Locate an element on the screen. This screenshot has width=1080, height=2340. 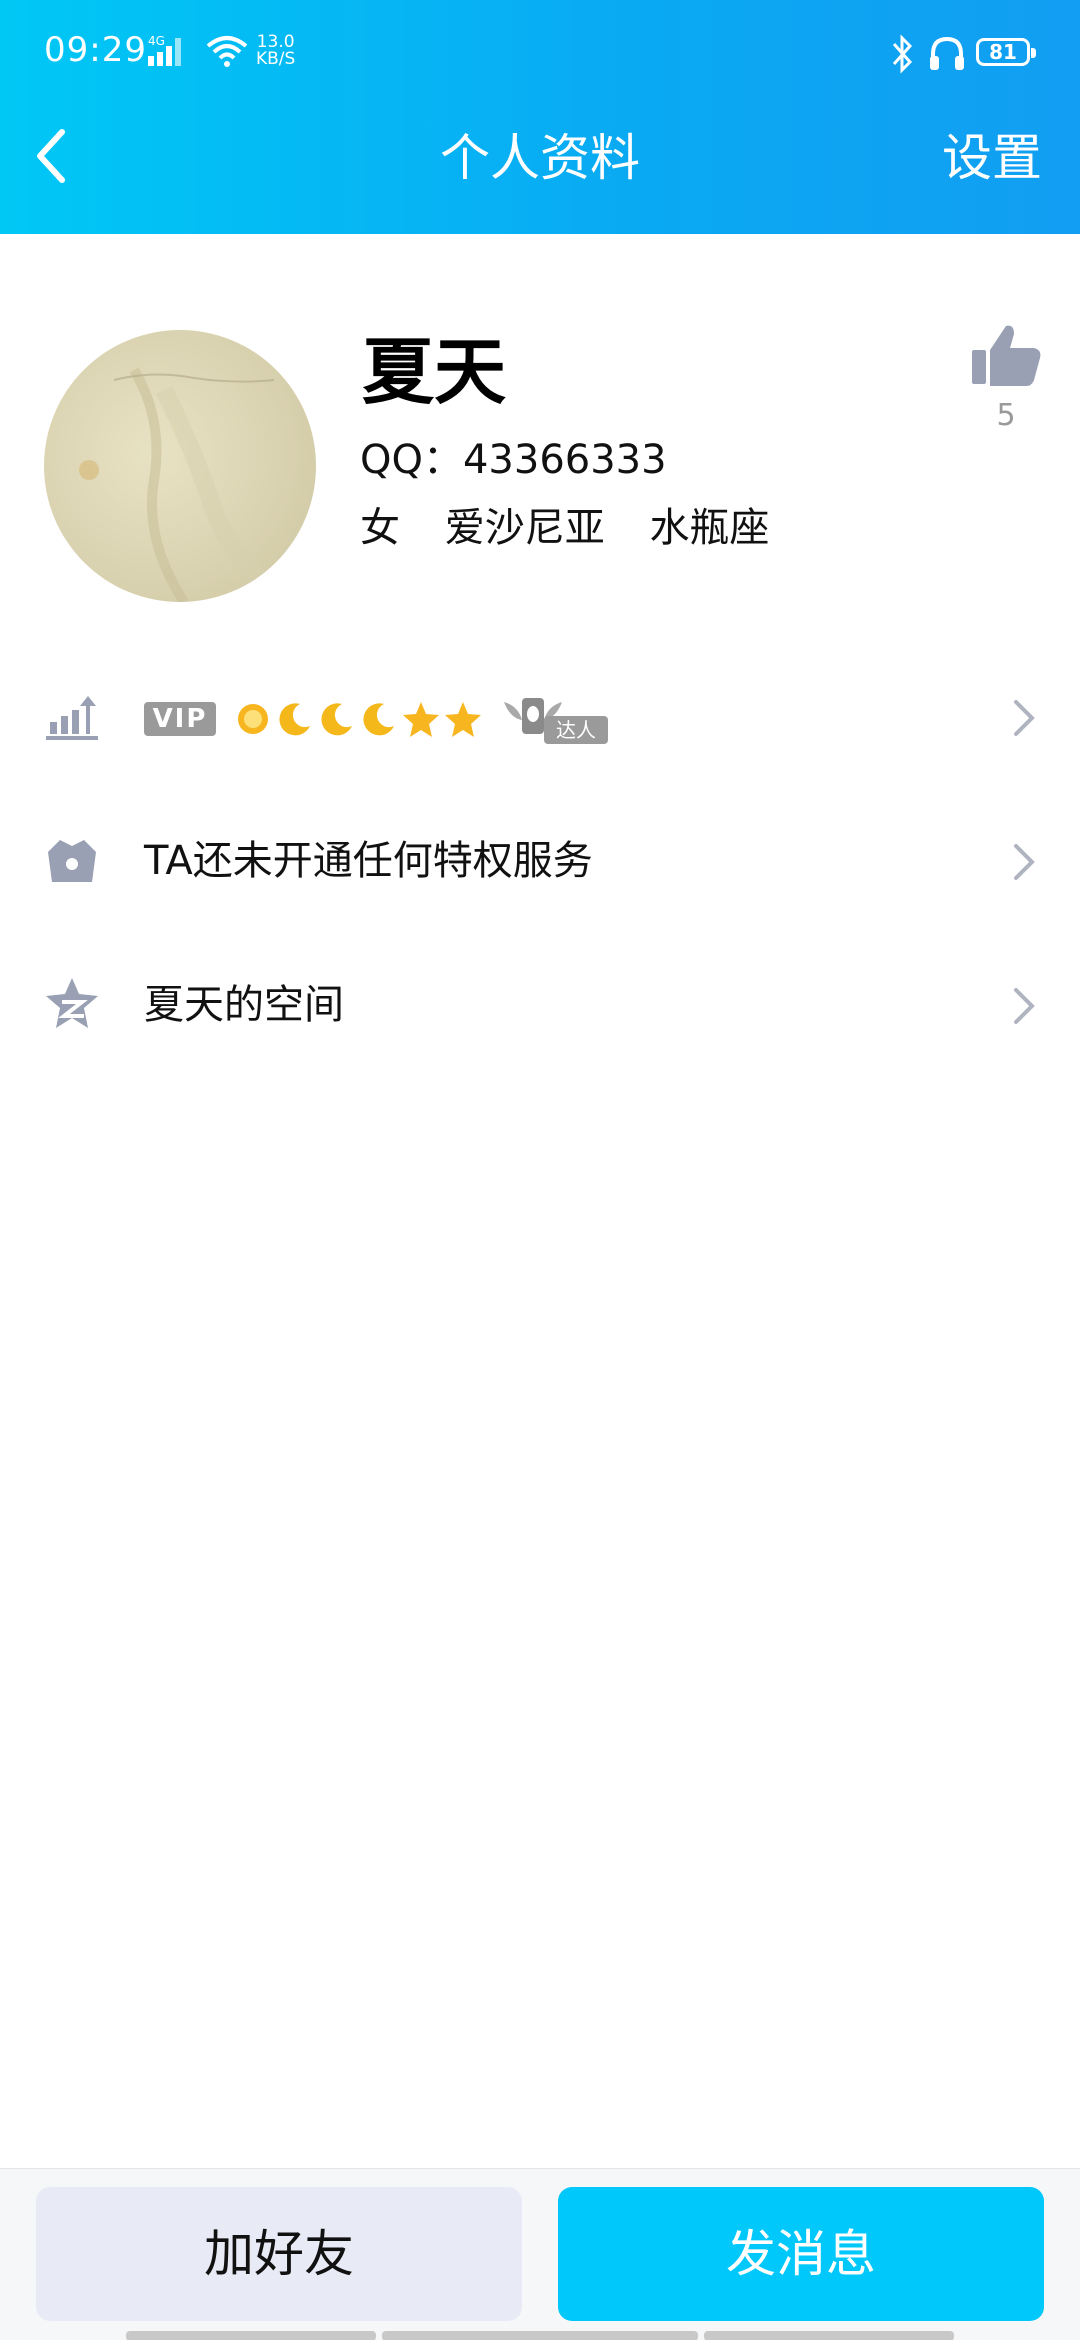
avatar-image is located at coordinates (179, 484).